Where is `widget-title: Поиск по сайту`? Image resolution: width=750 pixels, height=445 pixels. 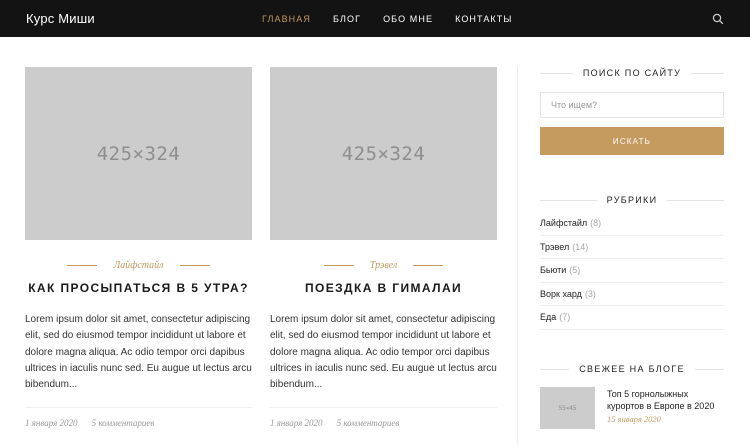 widget-title: Поиск по сайту is located at coordinates (632, 73).